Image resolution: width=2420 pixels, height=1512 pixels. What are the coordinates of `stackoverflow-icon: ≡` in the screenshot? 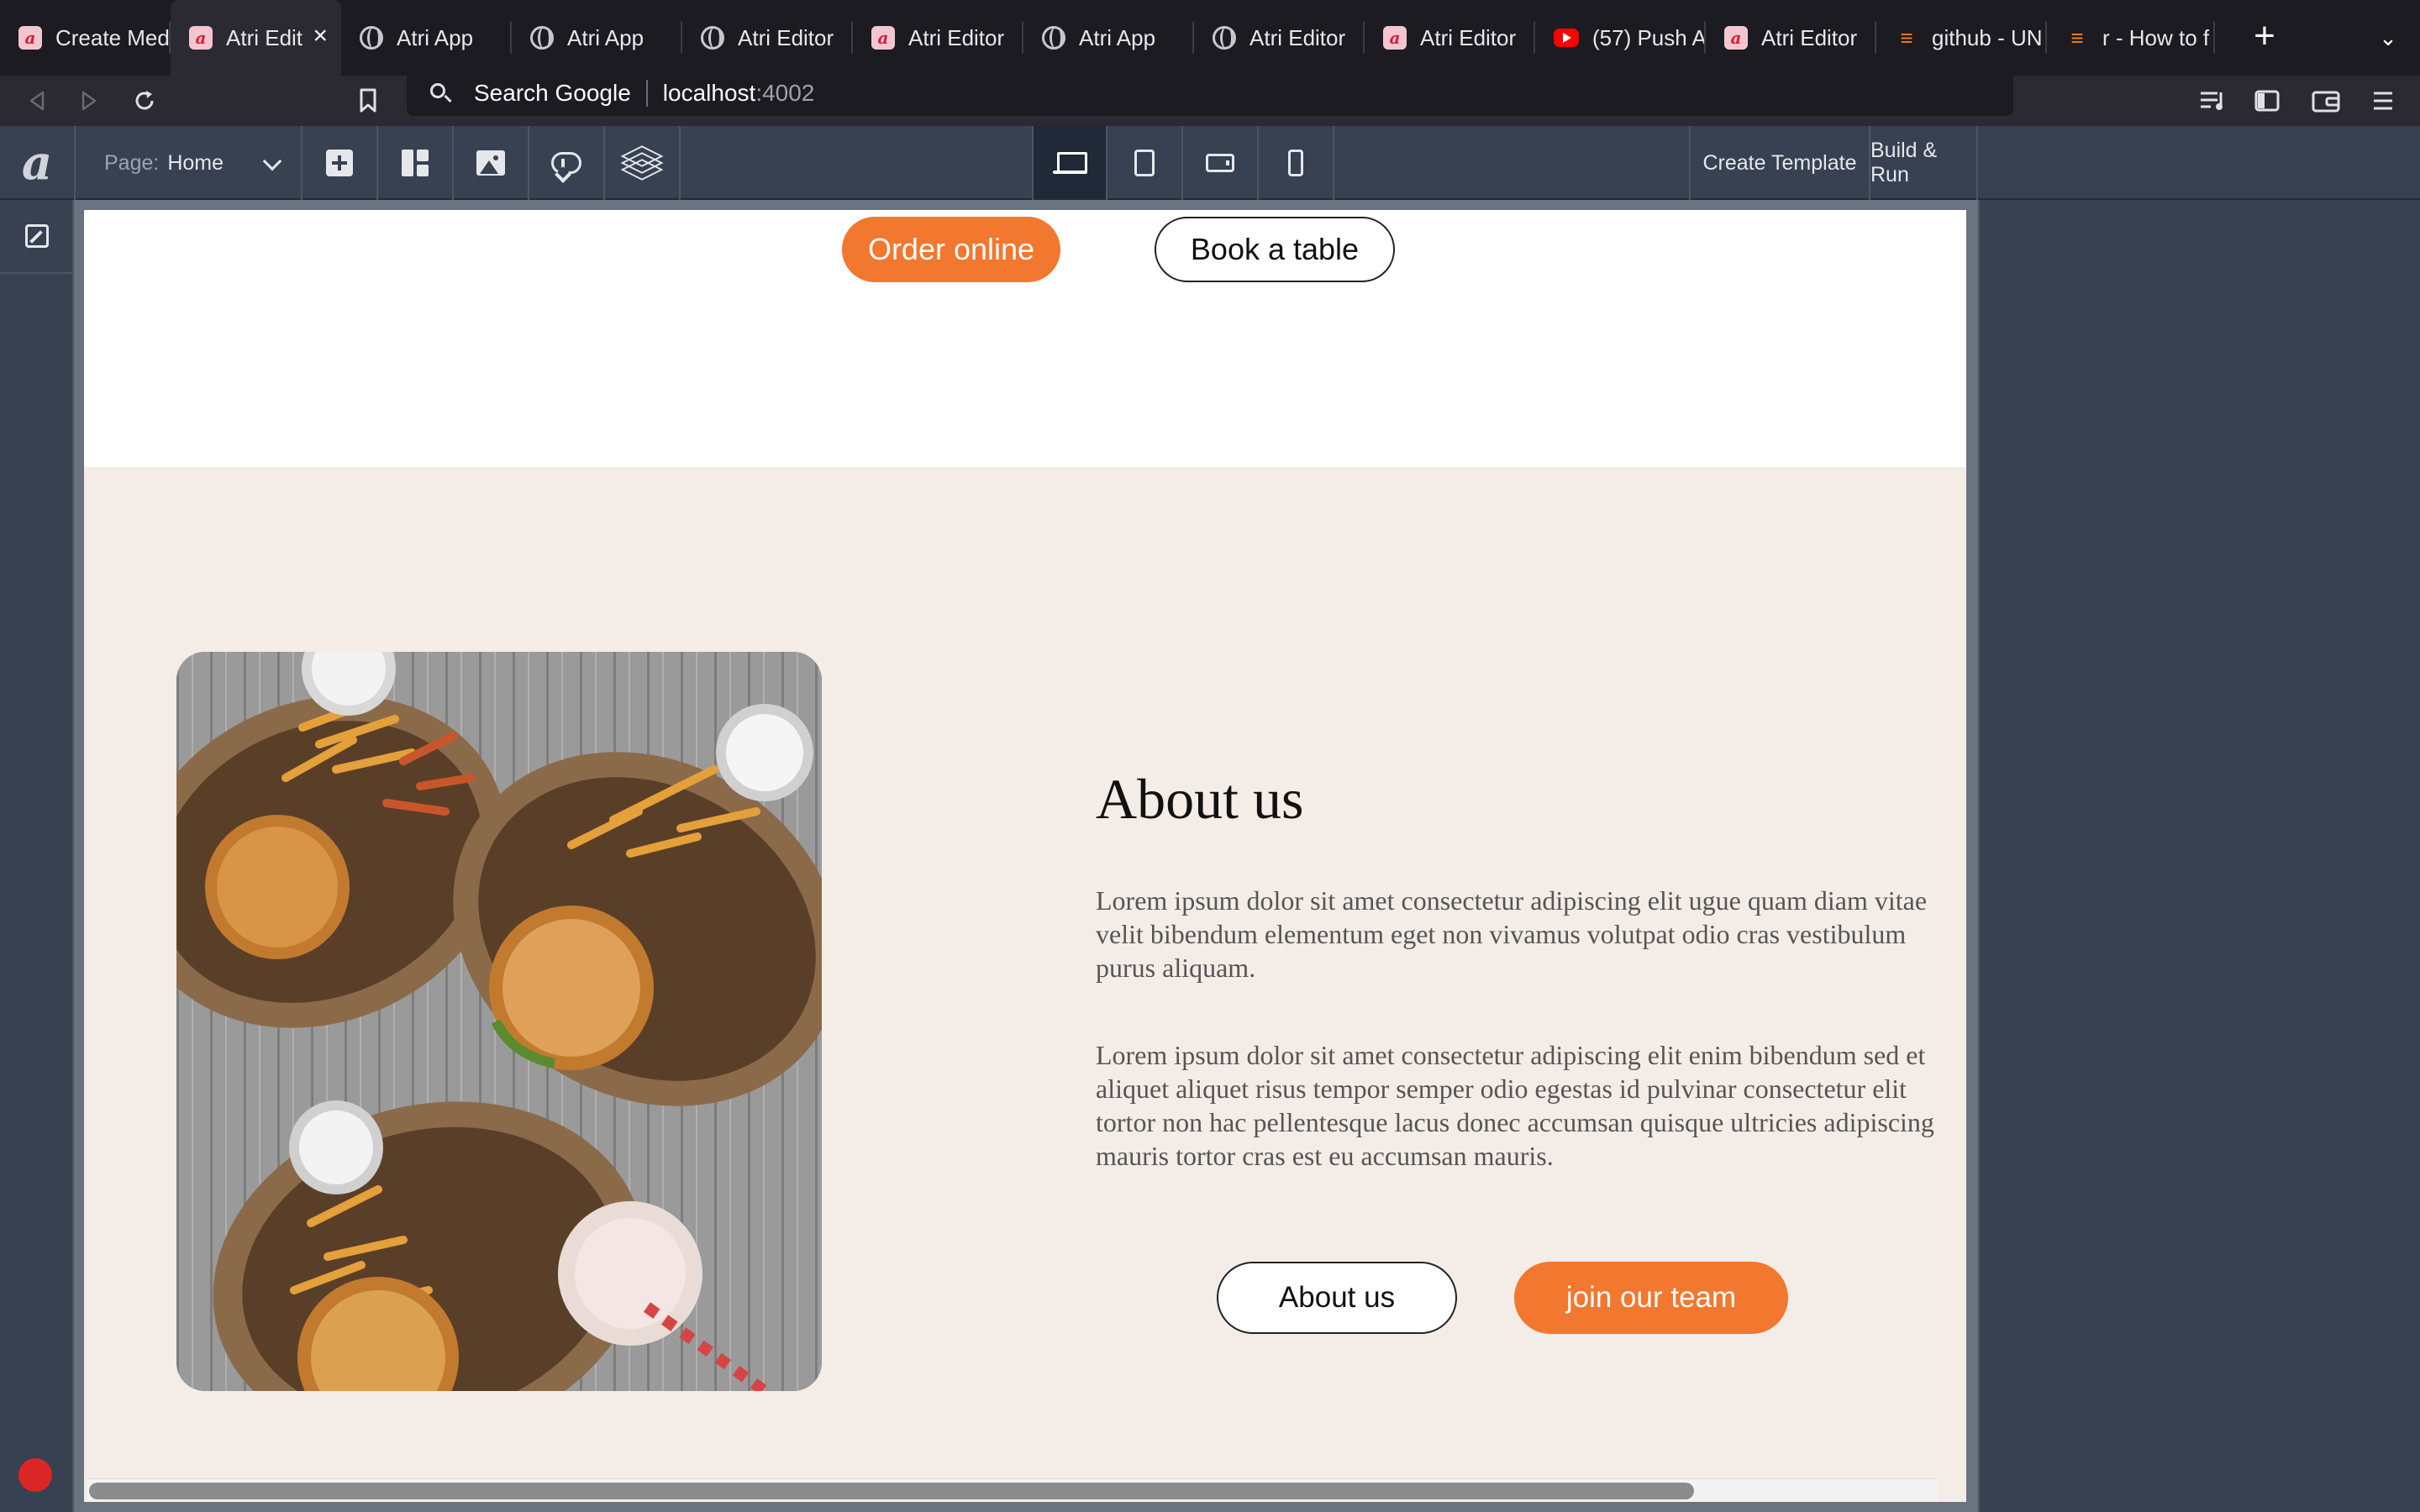 It's located at (2077, 37).